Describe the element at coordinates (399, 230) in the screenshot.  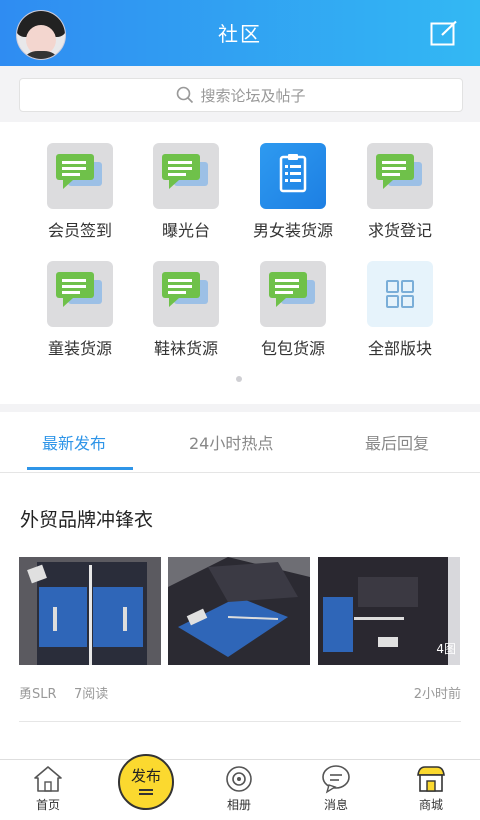
I see `category-label: 求货登记` at that location.